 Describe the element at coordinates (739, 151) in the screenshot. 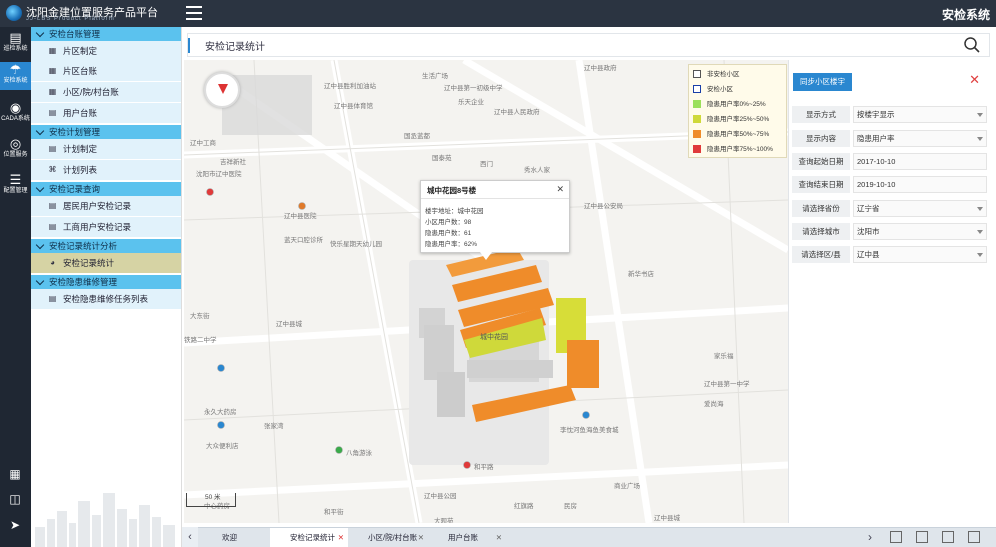

I see `legend-item: 隐患用户率75%~100%` at that location.